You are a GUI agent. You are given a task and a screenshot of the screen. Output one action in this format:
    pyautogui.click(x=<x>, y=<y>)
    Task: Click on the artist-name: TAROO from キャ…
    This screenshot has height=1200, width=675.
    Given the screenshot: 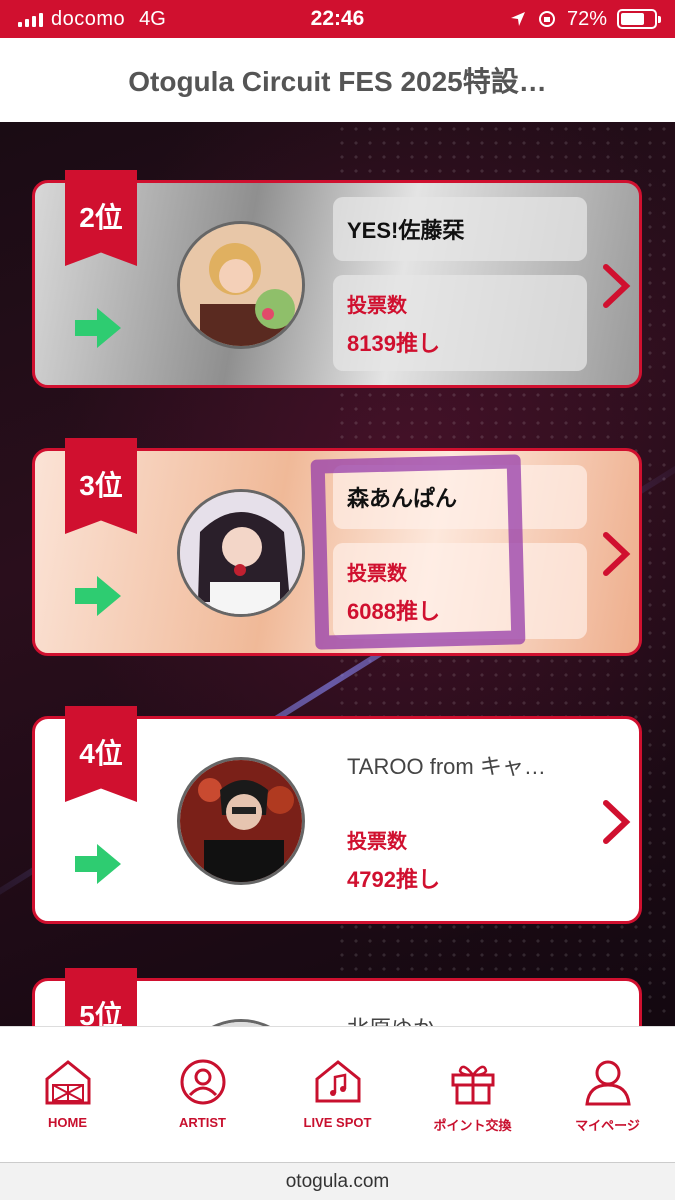 What is the action you would take?
    pyautogui.click(x=446, y=766)
    